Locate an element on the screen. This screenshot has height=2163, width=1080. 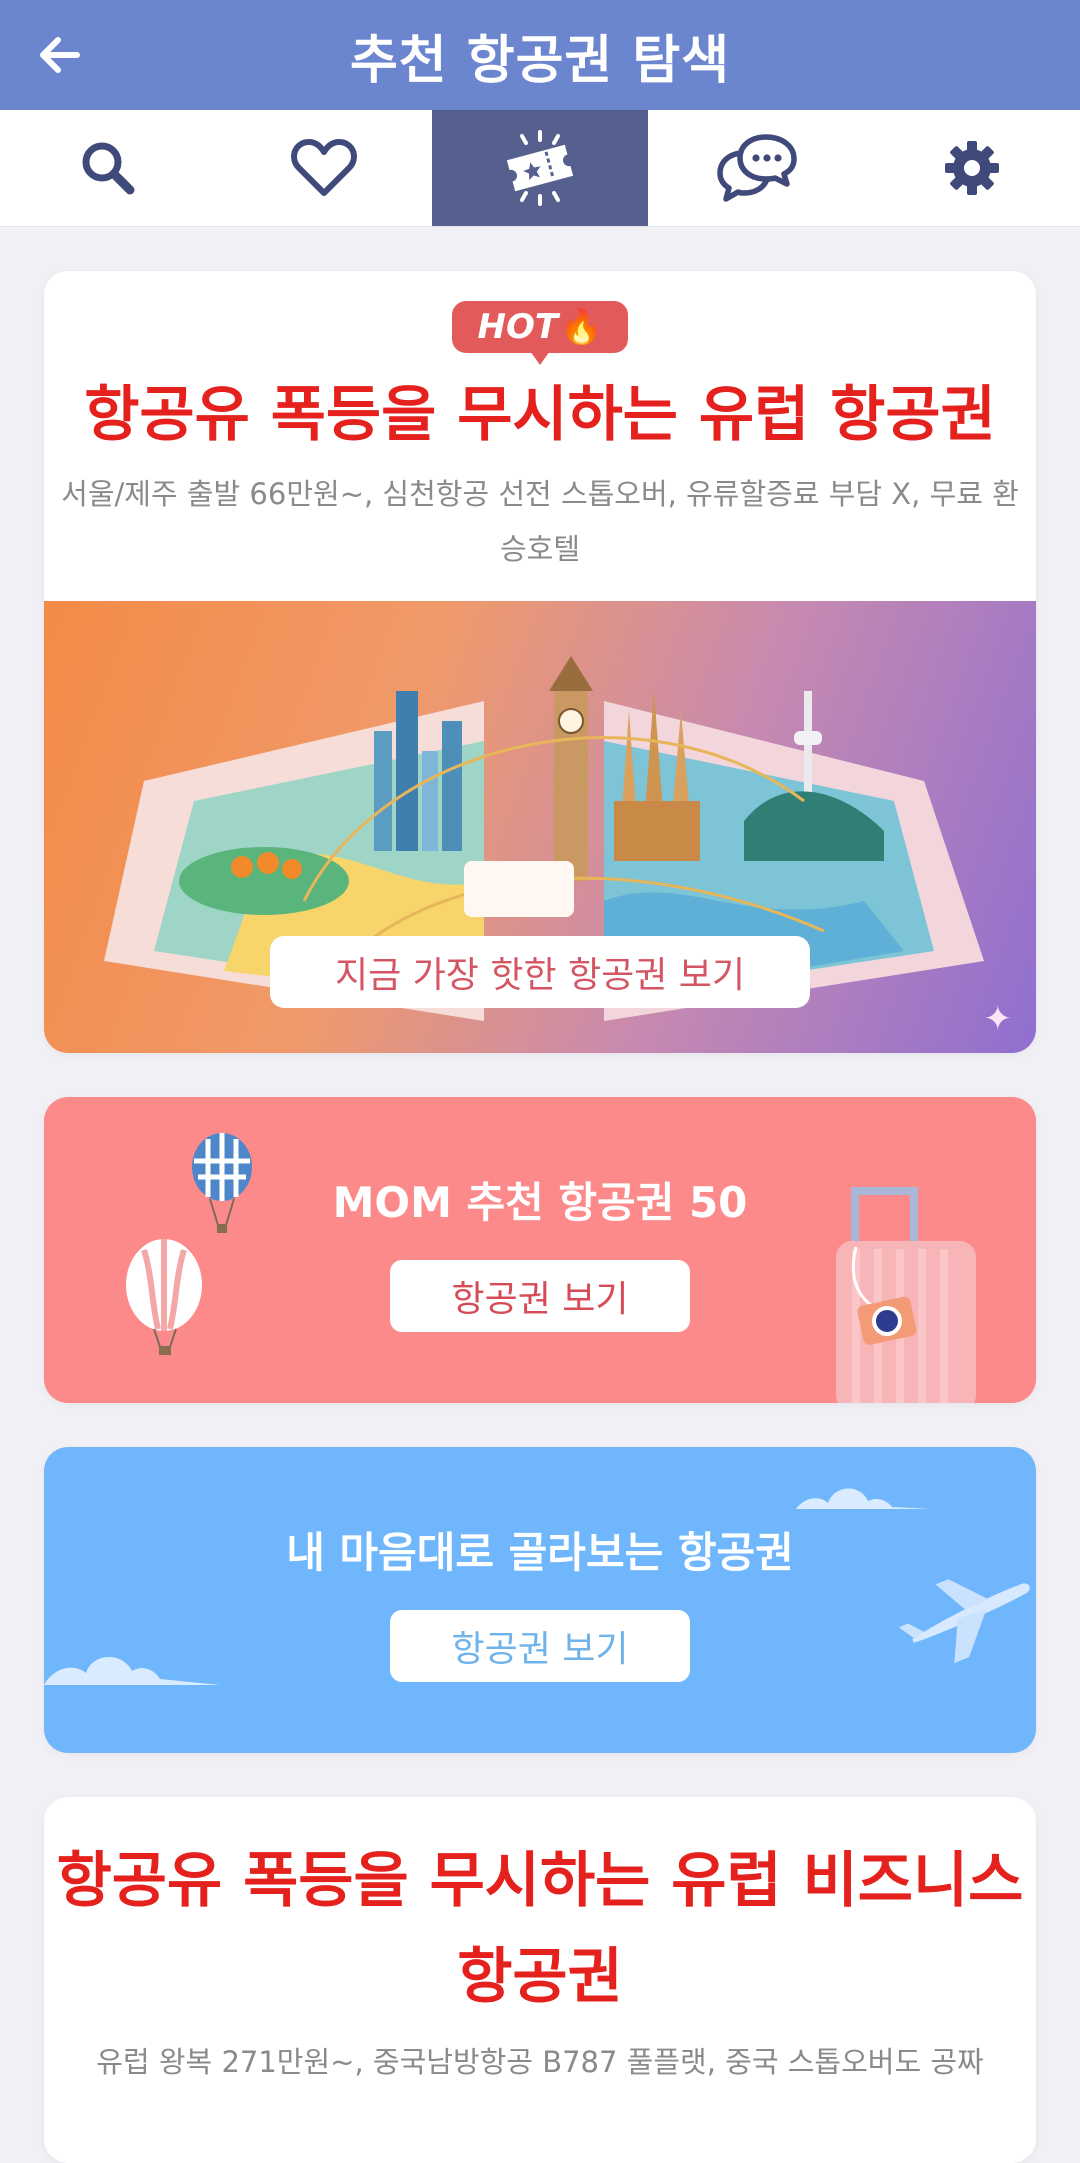
tab-settings is located at coordinates (972, 168).